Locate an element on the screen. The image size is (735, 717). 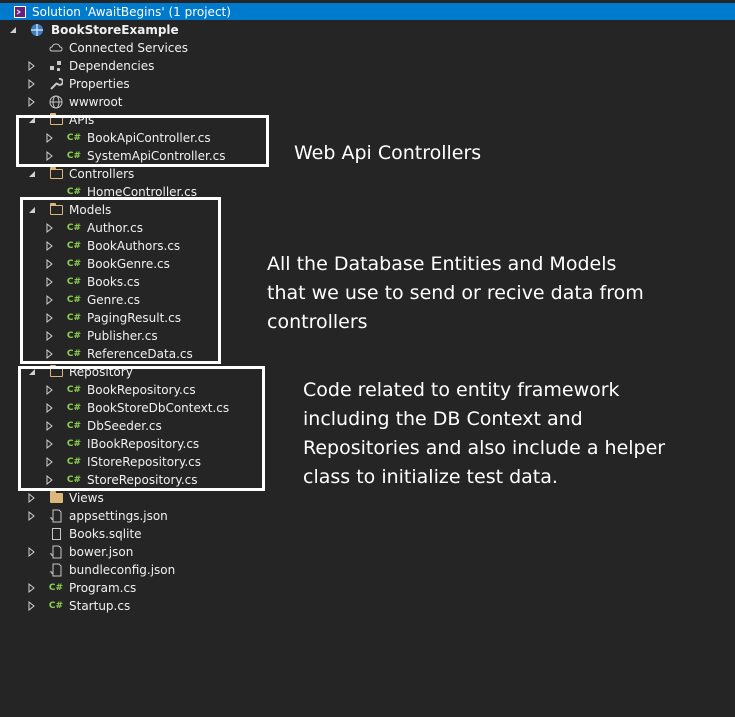
tree-item-label: Startup.cs is located at coordinates (100, 606).